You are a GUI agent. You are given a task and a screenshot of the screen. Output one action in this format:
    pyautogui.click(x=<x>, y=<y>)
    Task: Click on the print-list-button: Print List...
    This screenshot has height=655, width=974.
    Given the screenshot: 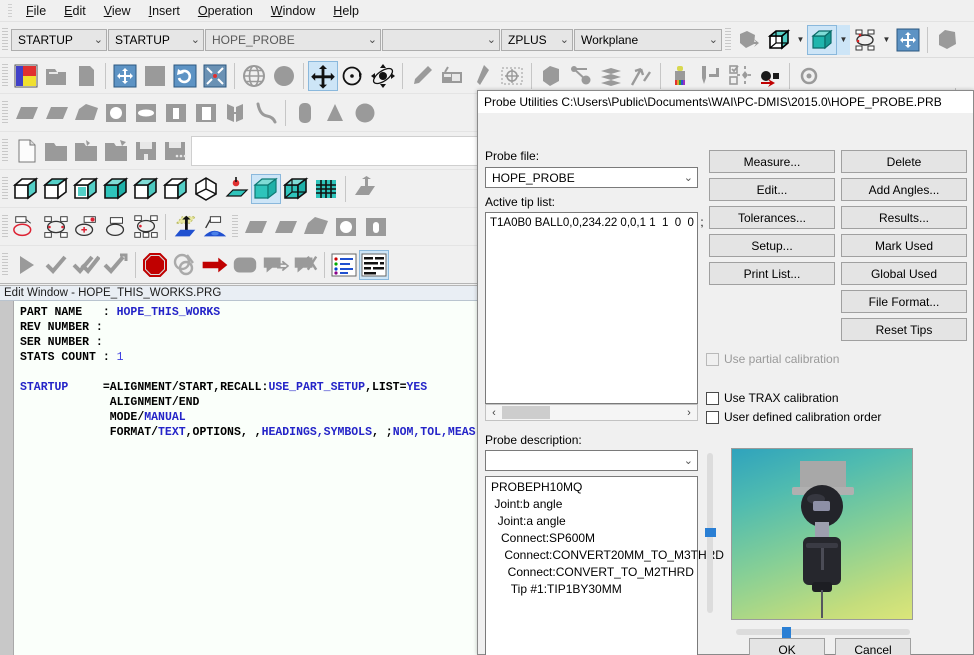 What is the action you would take?
    pyautogui.click(x=772, y=273)
    